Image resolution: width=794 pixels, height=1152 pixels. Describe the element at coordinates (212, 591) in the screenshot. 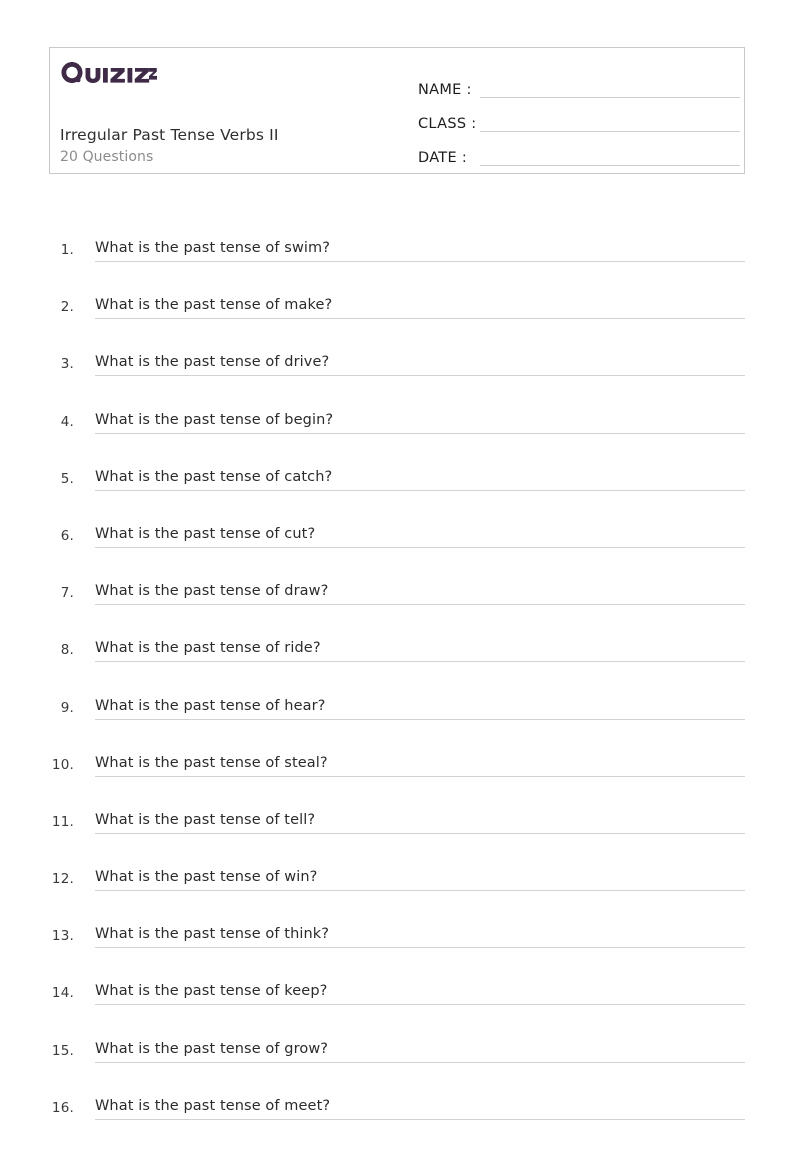

I see `question-text: What is the past tense of draw?` at that location.